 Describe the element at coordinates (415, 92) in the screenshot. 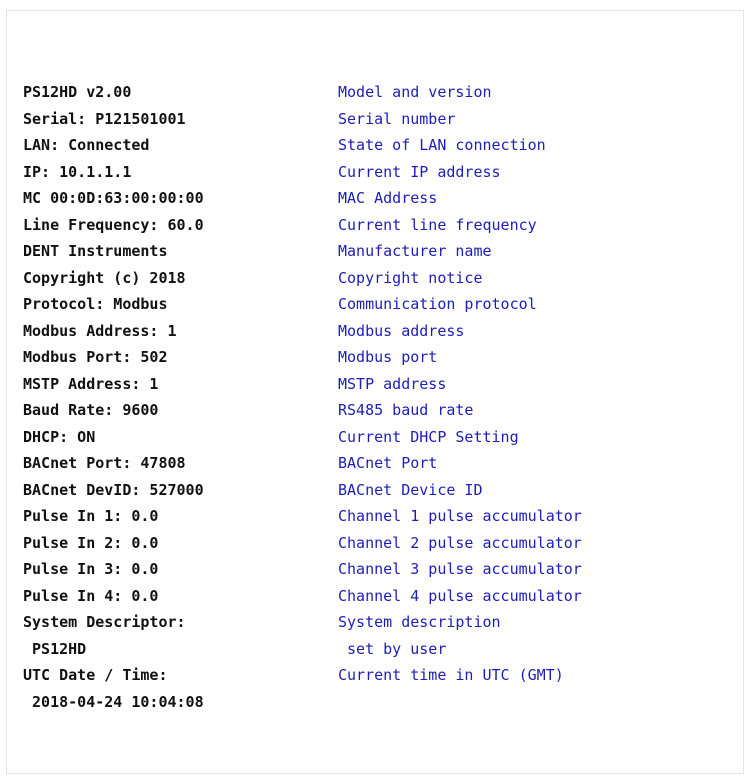

I see `info-description: Model and version` at that location.